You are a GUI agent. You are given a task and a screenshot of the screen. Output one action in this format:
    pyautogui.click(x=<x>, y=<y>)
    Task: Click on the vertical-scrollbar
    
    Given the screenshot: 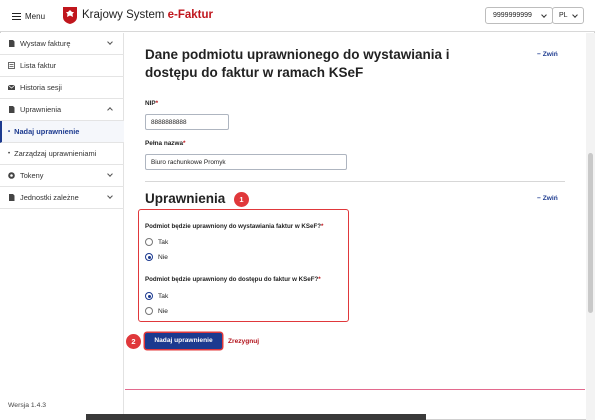 What is the action you would take?
    pyautogui.click(x=590, y=226)
    